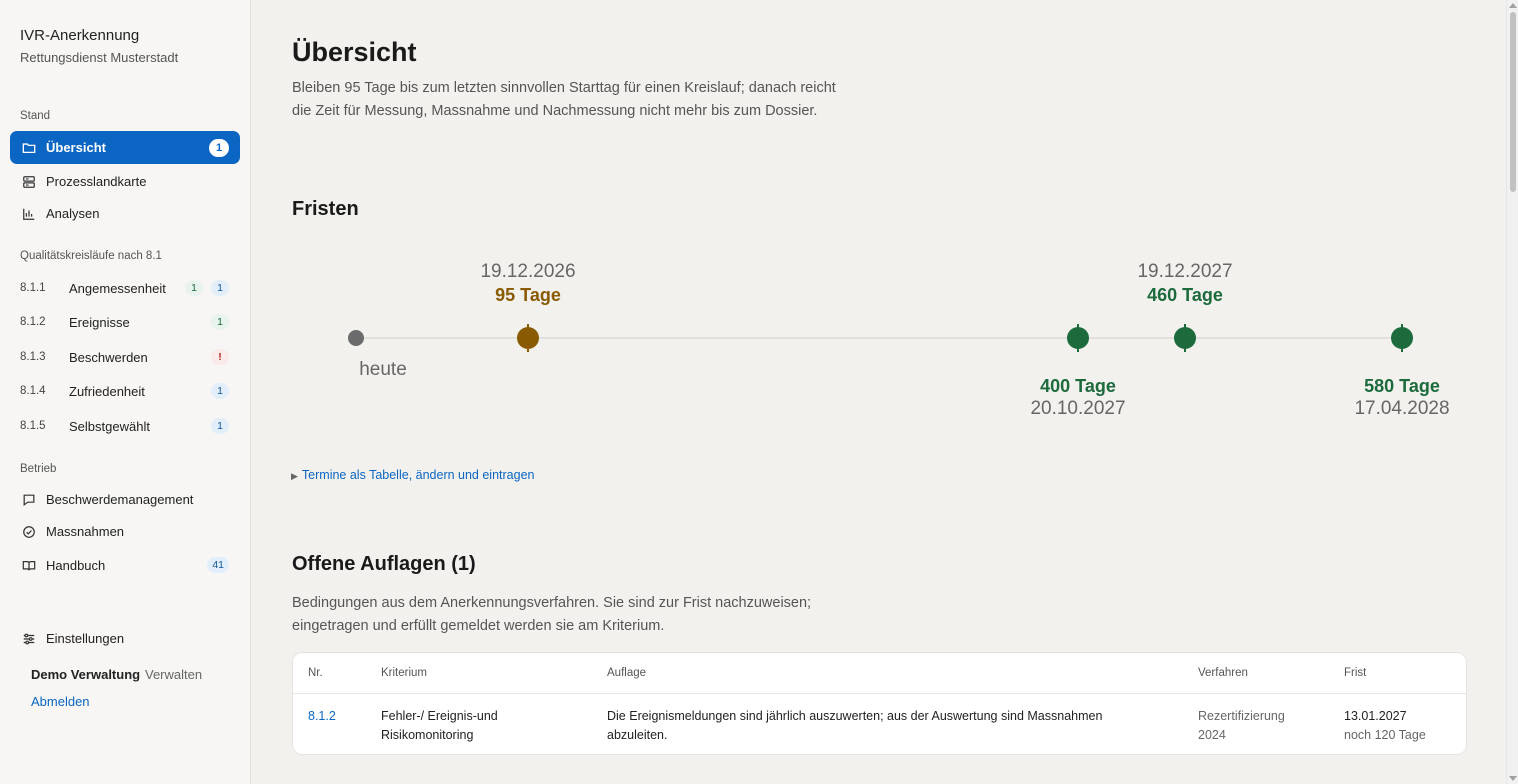 Image resolution: width=1518 pixels, height=784 pixels. I want to click on milestone-days: 460 Tage, so click(1185, 295).